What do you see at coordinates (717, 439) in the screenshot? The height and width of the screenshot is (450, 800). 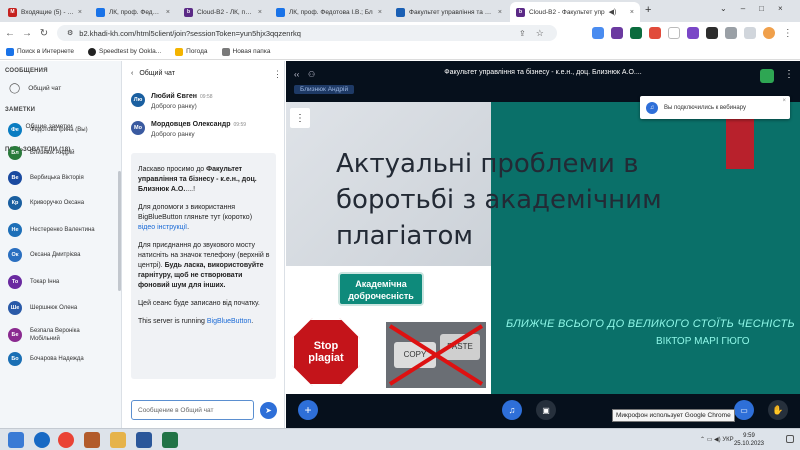 I see `tray-icons: ⌃ ▭ ◀) УКР` at bounding box center [717, 439].